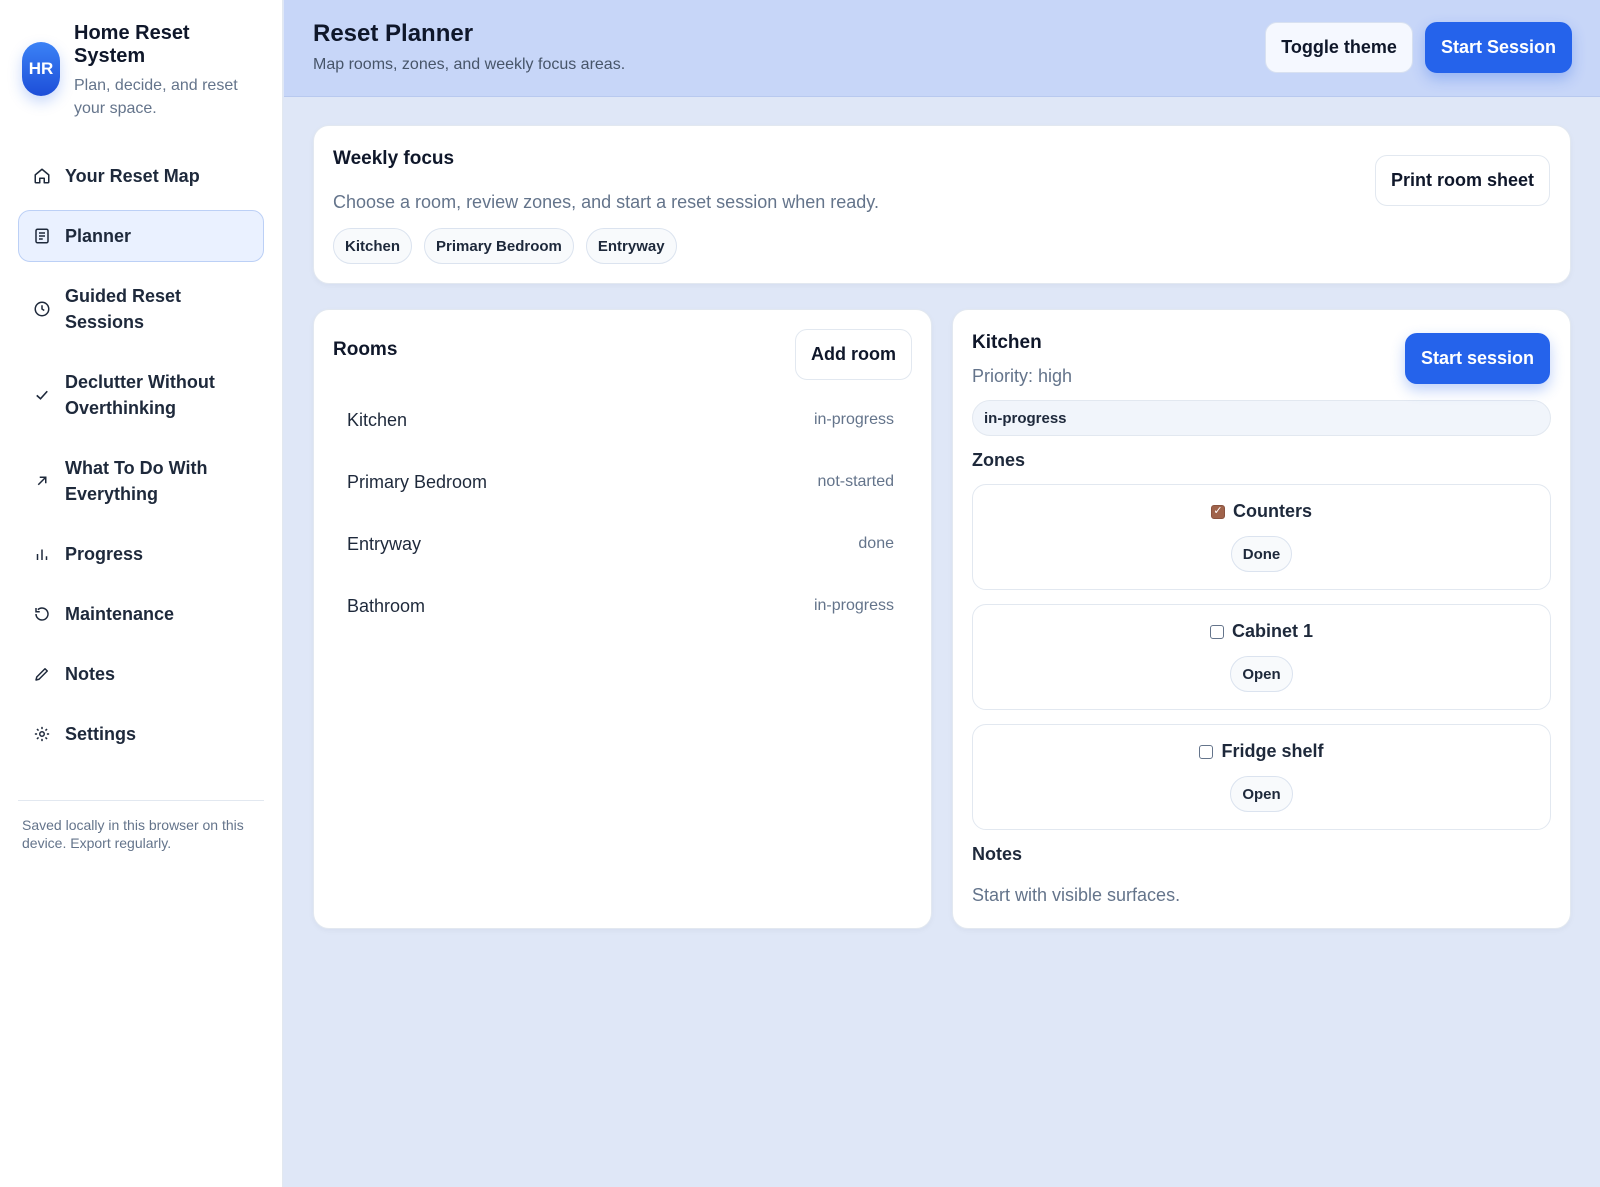  I want to click on start-session-button: Start Session, so click(1498, 47).